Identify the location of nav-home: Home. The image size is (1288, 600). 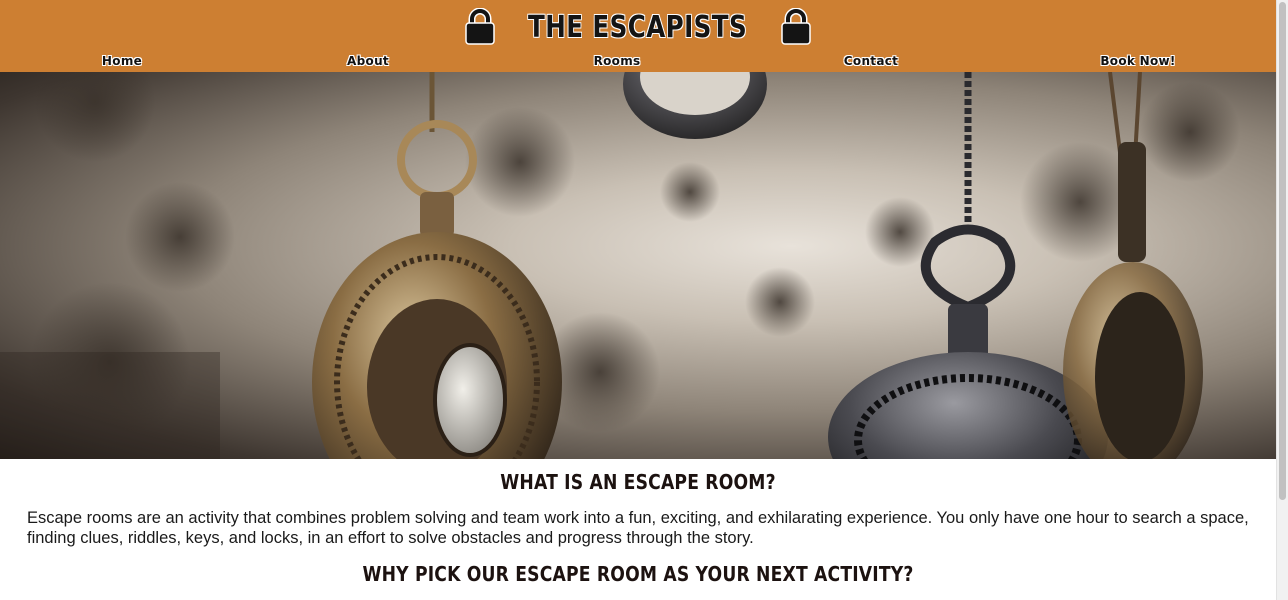
(122, 61).